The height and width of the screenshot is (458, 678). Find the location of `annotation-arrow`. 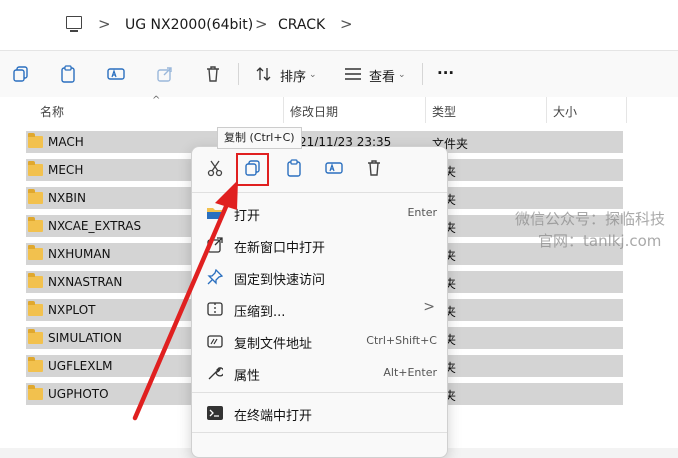

annotation-arrow is located at coordinates (185, 300).